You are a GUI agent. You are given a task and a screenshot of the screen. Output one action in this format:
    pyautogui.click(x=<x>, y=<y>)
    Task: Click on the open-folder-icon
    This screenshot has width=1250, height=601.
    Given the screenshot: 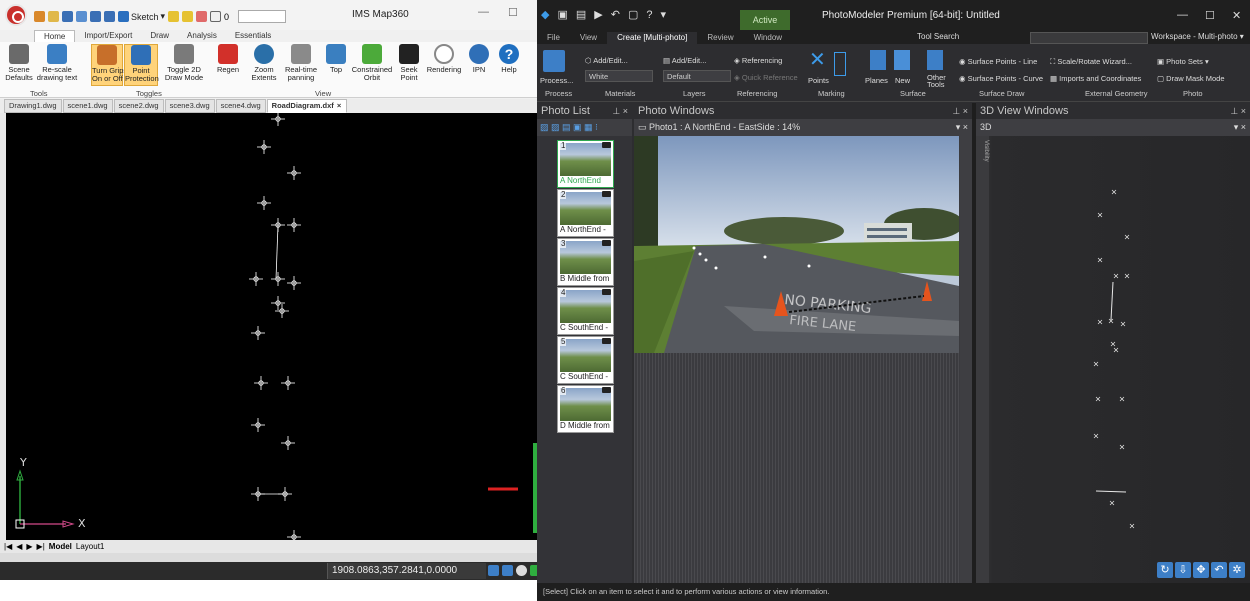 What is the action you would take?
    pyautogui.click(x=53, y=16)
    